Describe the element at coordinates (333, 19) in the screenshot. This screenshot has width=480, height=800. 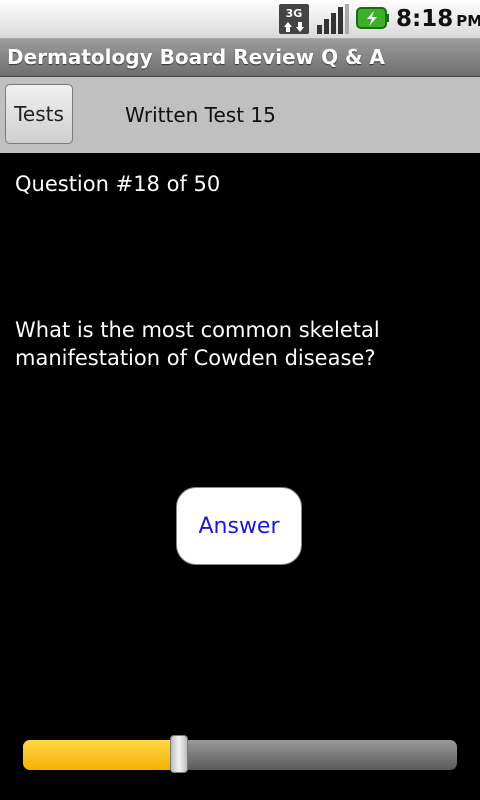
I see `signal-strength-icon` at that location.